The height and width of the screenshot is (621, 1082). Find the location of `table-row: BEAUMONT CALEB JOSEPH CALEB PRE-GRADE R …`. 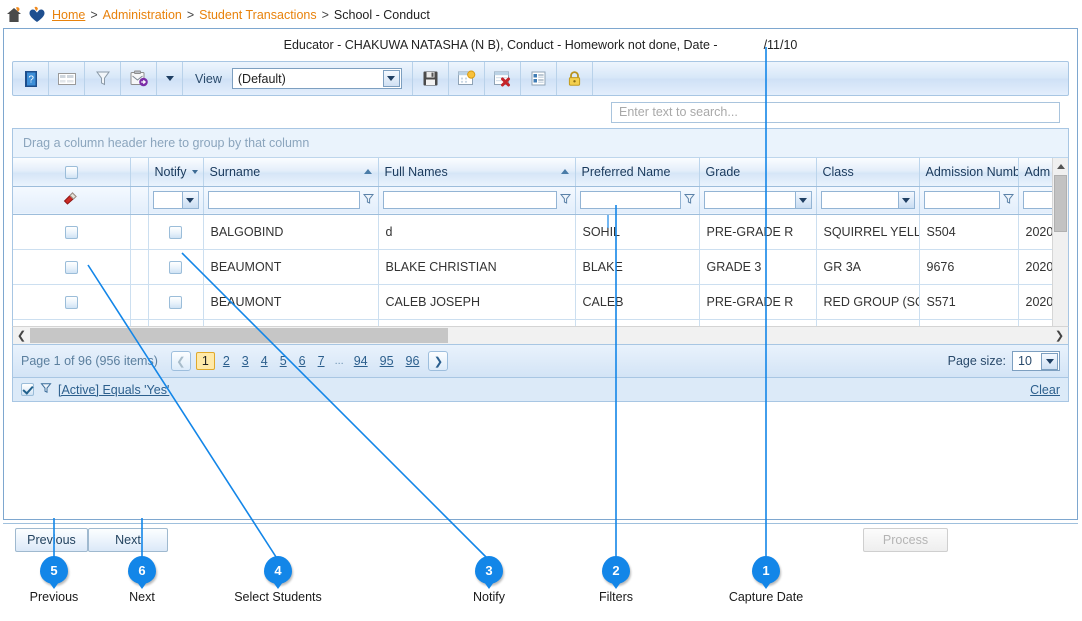

table-row: BEAUMONT CALEB JOSEPH CALEB PRE-GRADE R … is located at coordinates (540, 302).